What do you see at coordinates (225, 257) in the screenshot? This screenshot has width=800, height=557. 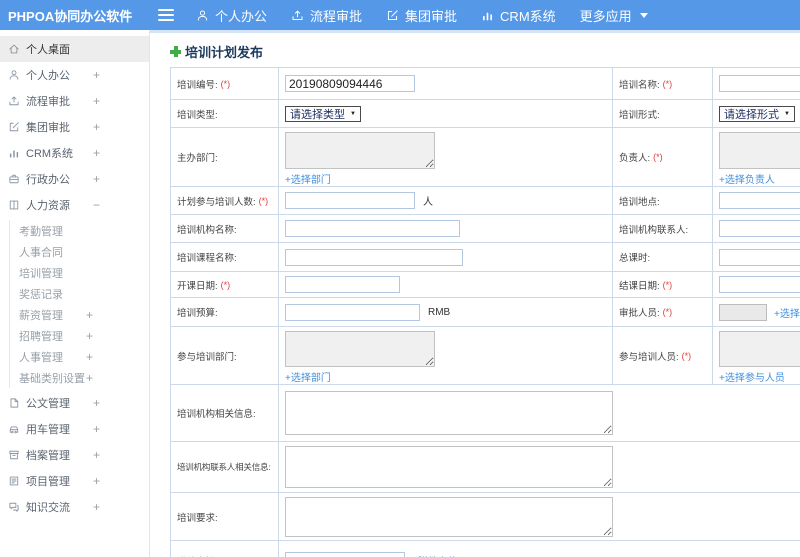 I see `field-label: 培训课程名称:` at bounding box center [225, 257].